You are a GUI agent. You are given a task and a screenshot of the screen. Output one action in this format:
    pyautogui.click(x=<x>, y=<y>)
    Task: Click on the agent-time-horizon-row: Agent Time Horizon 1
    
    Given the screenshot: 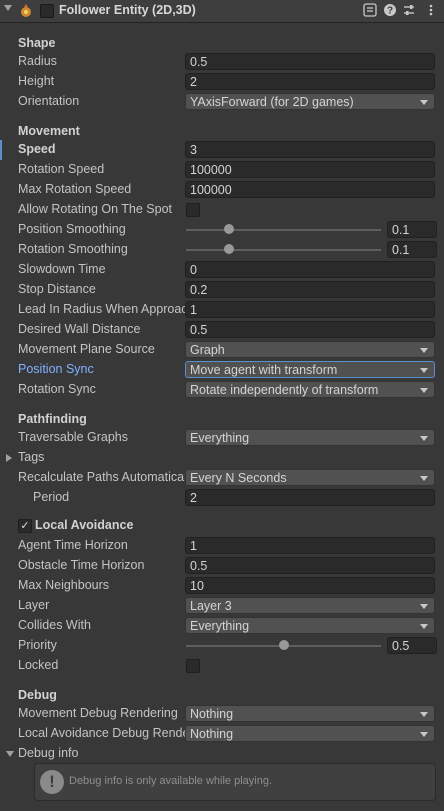 What is the action you would take?
    pyautogui.click(x=222, y=546)
    